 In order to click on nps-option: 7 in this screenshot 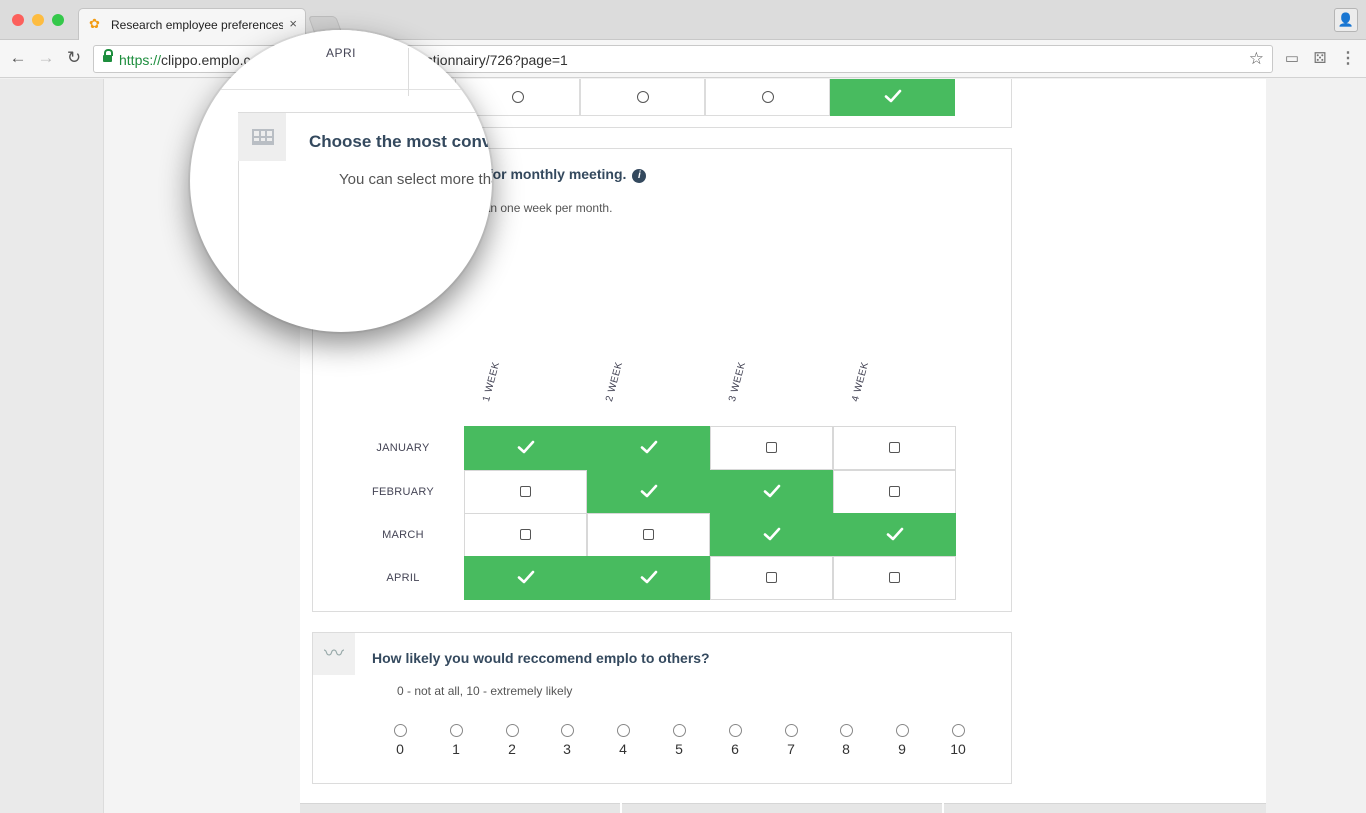, I will do `click(791, 740)`.